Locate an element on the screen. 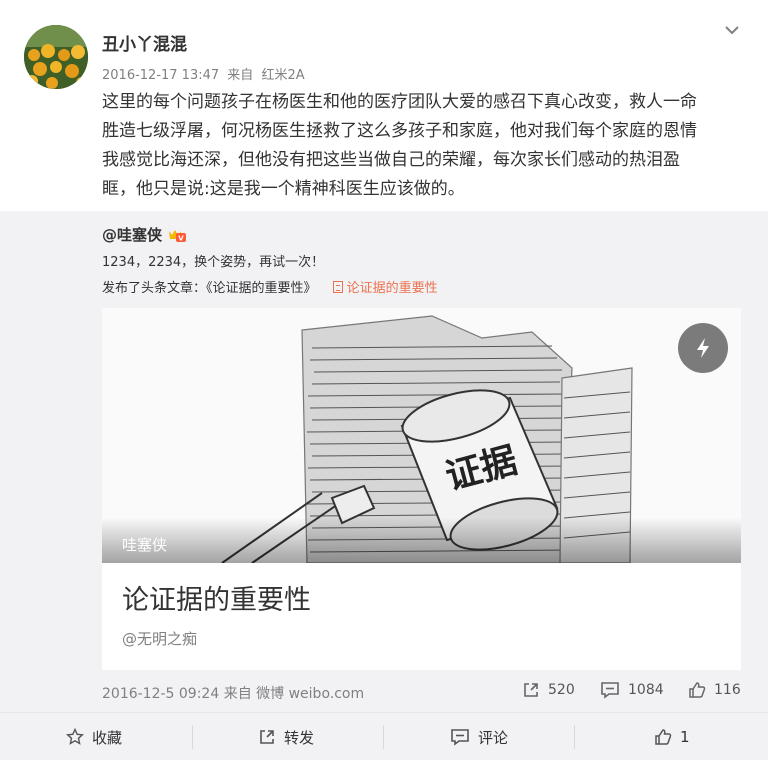 This screenshot has height=760, width=768. favorite-button: 收藏 is located at coordinates (94, 736).